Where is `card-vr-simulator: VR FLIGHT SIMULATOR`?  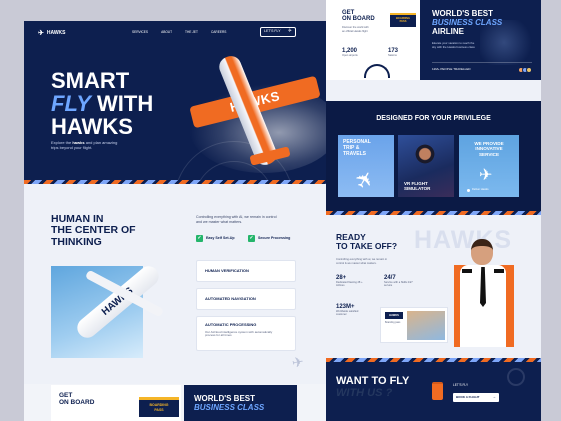 card-vr-simulator: VR FLIGHT SIMULATOR is located at coordinates (426, 166).